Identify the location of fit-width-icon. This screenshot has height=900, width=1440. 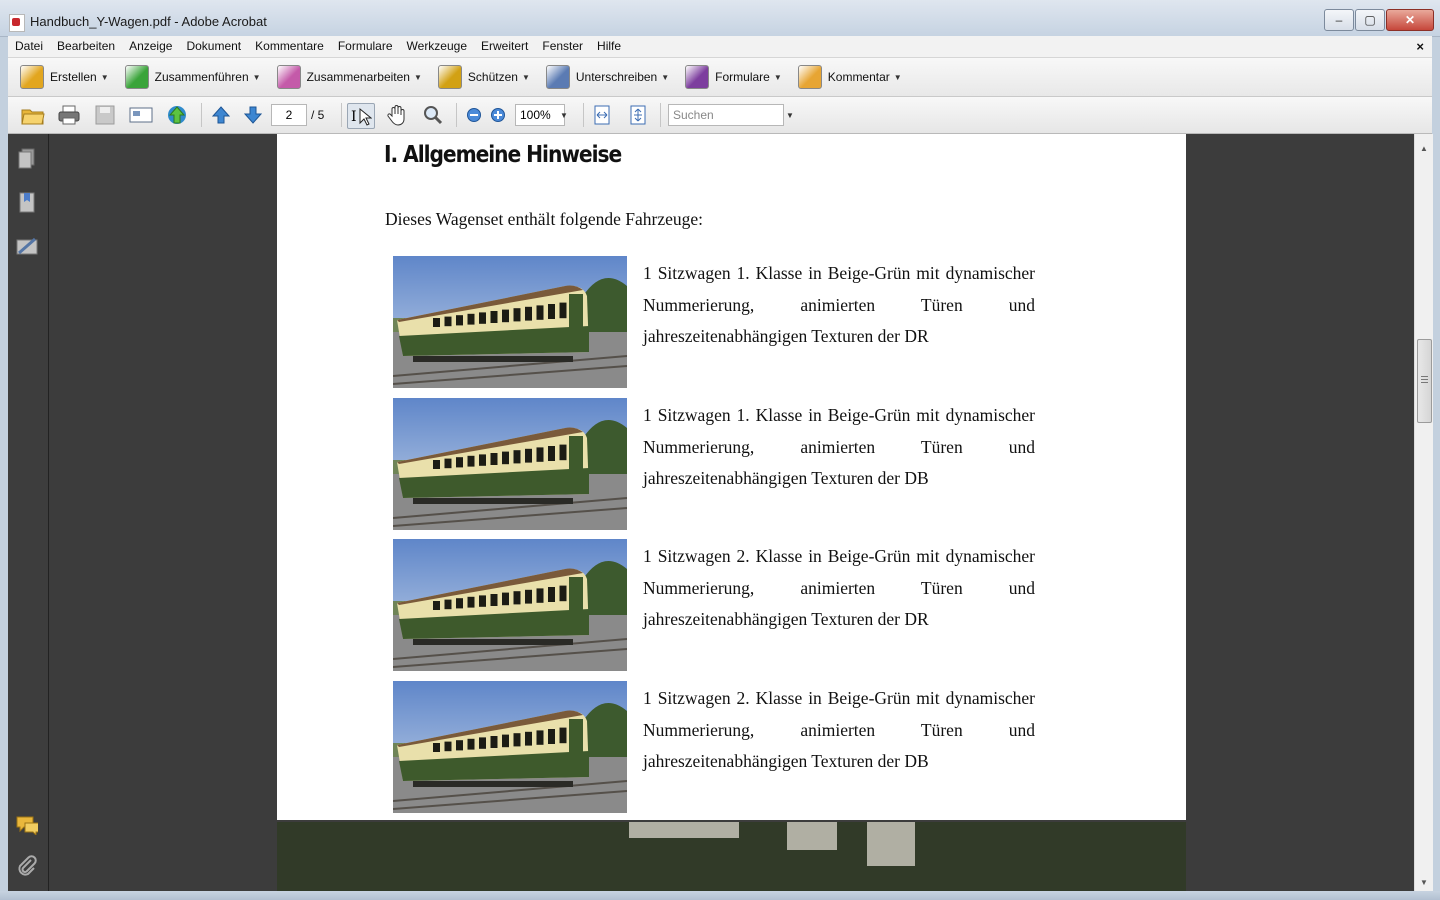
(602, 115).